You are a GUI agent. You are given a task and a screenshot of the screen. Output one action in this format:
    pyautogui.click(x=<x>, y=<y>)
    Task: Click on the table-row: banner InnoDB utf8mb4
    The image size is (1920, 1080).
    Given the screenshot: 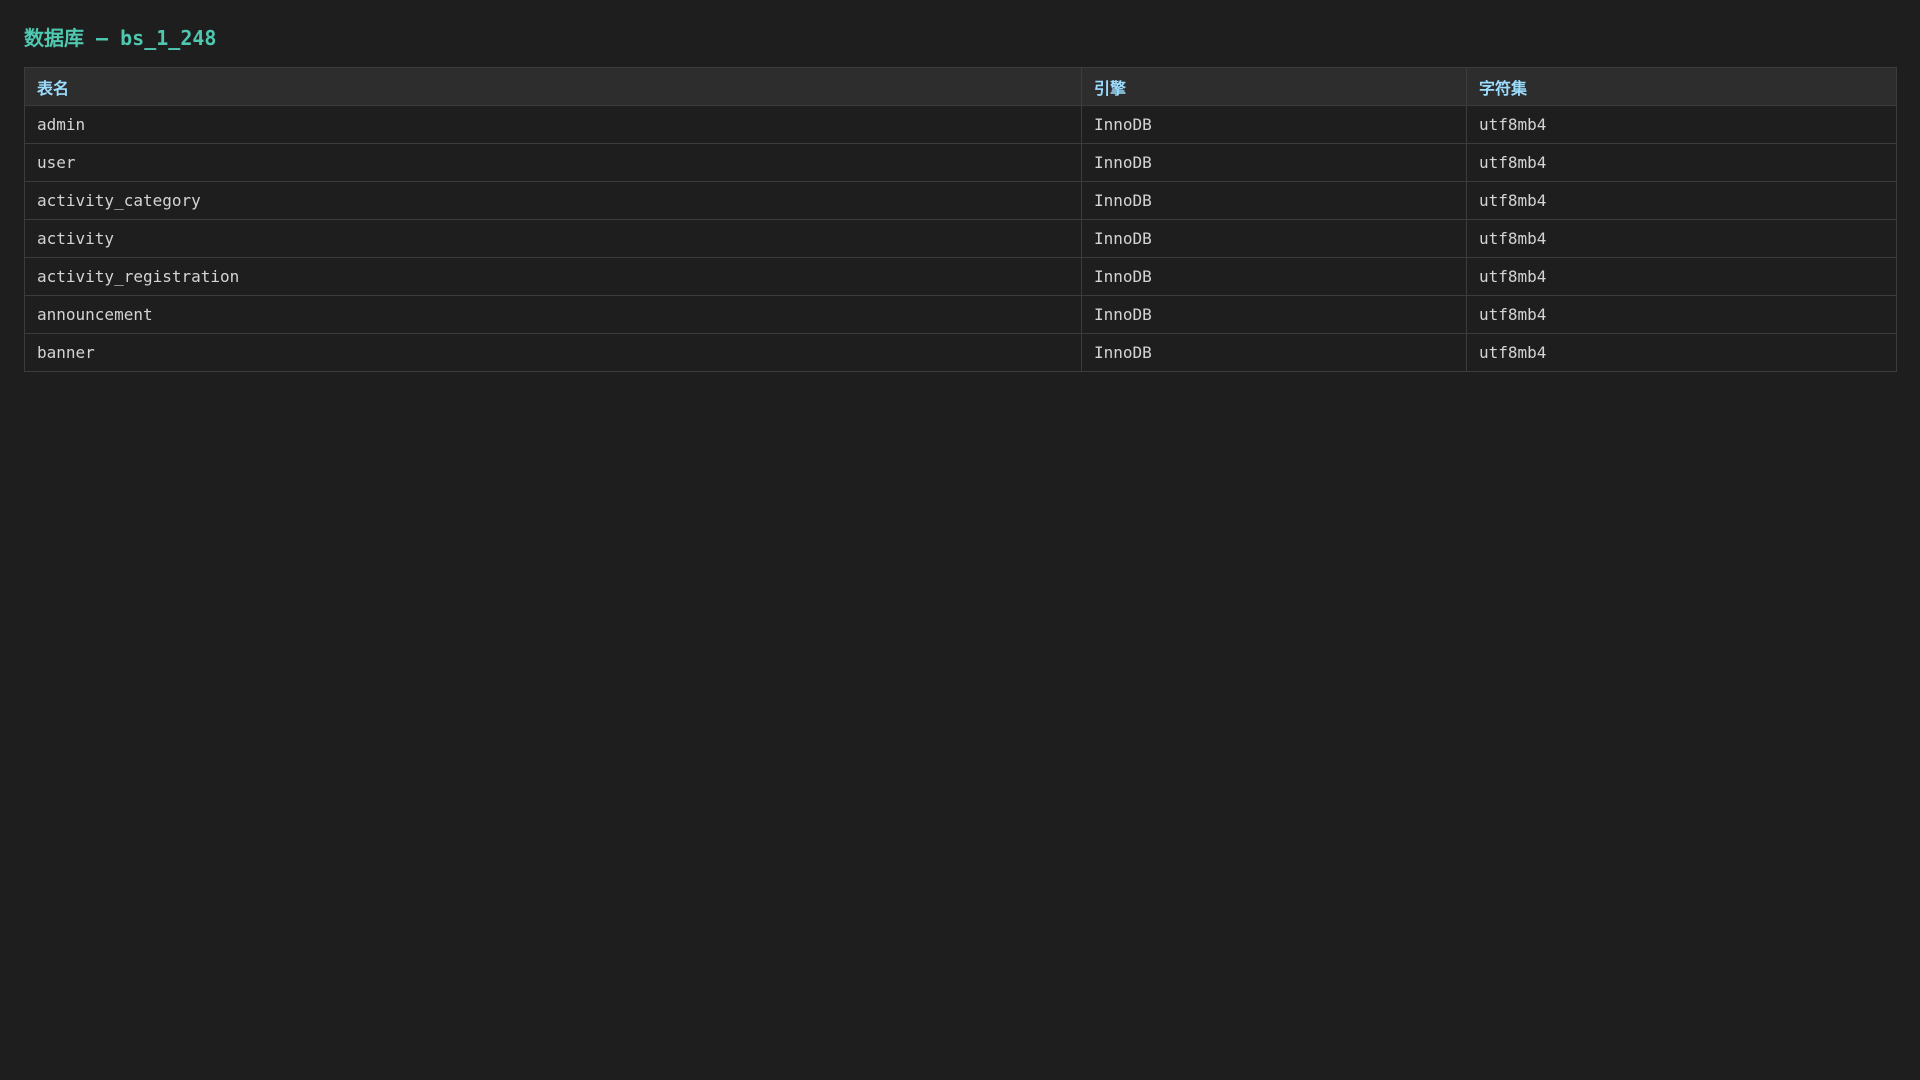 What is the action you would take?
    pyautogui.click(x=960, y=352)
    